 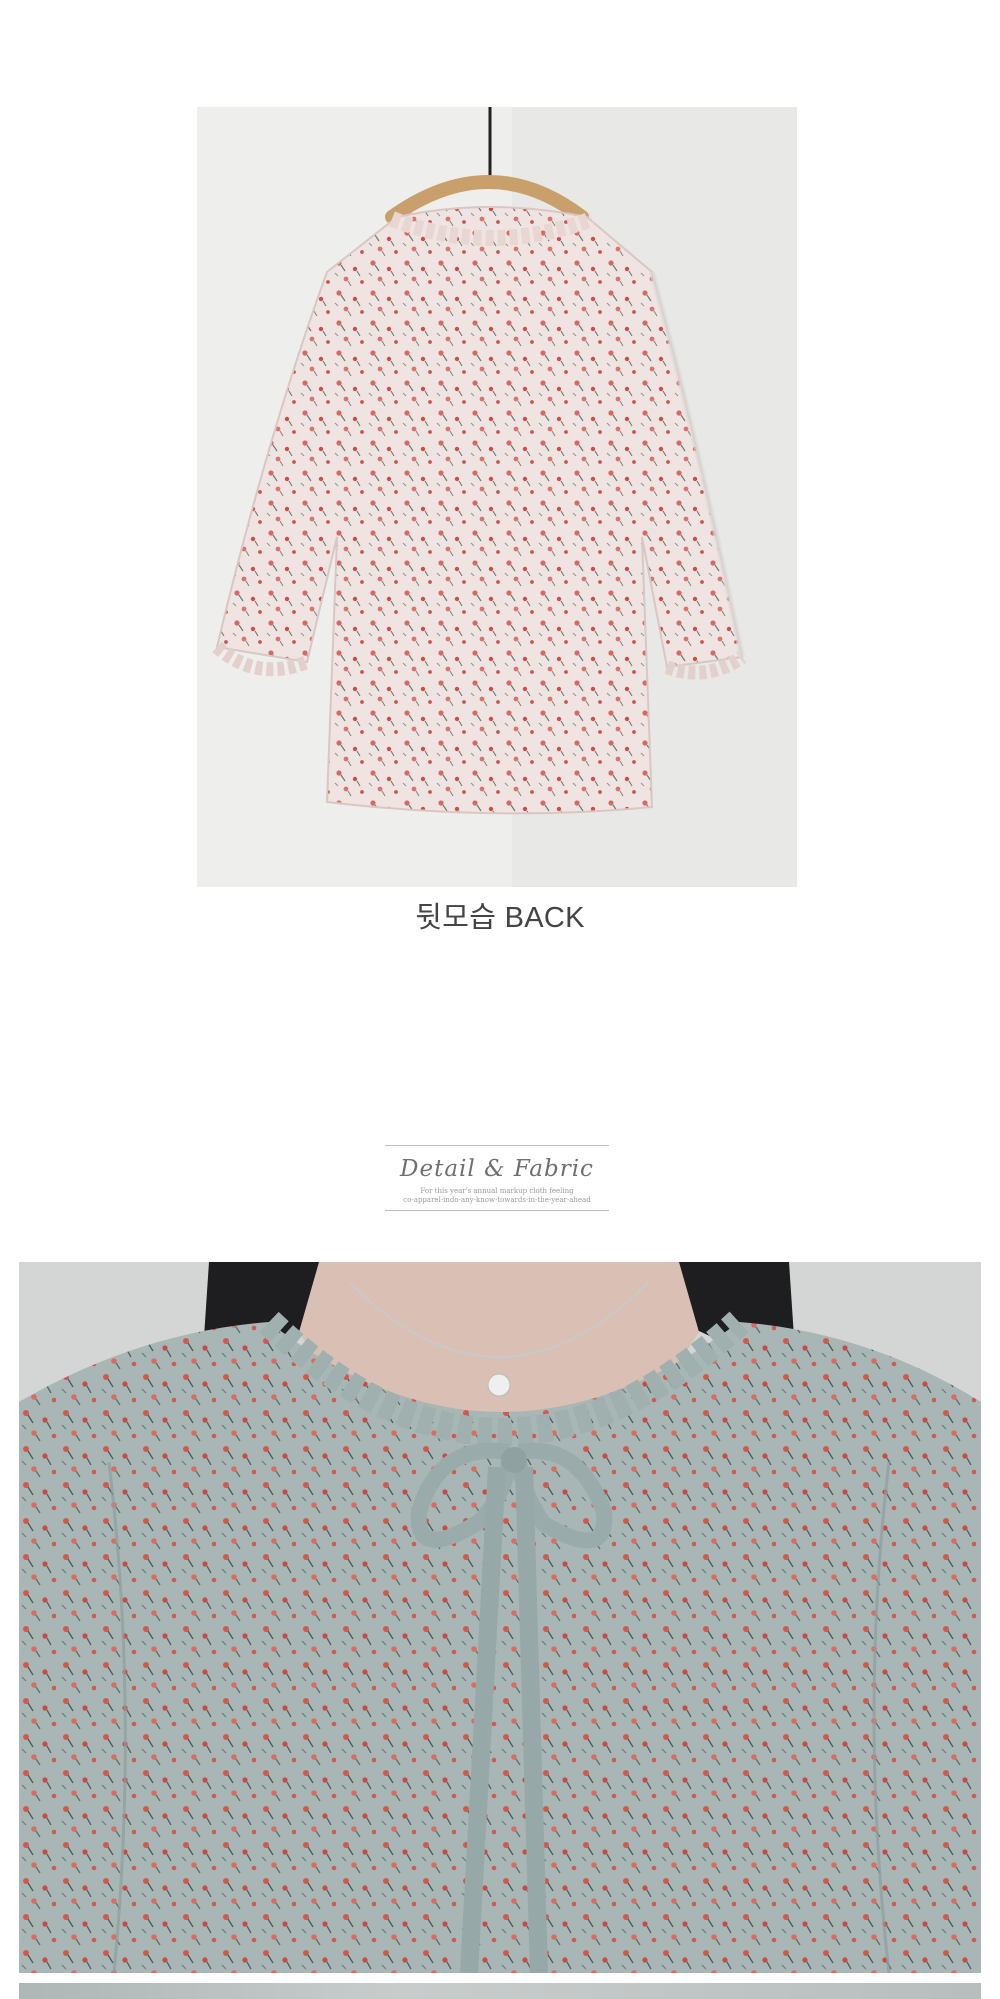 What do you see at coordinates (497, 1210) in the screenshot?
I see `heading-bottom-rule` at bounding box center [497, 1210].